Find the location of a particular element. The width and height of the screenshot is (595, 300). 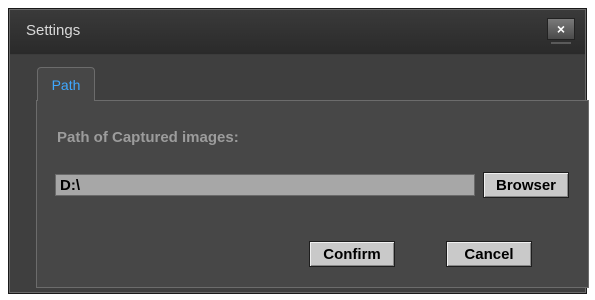

close-button: × is located at coordinates (561, 31).